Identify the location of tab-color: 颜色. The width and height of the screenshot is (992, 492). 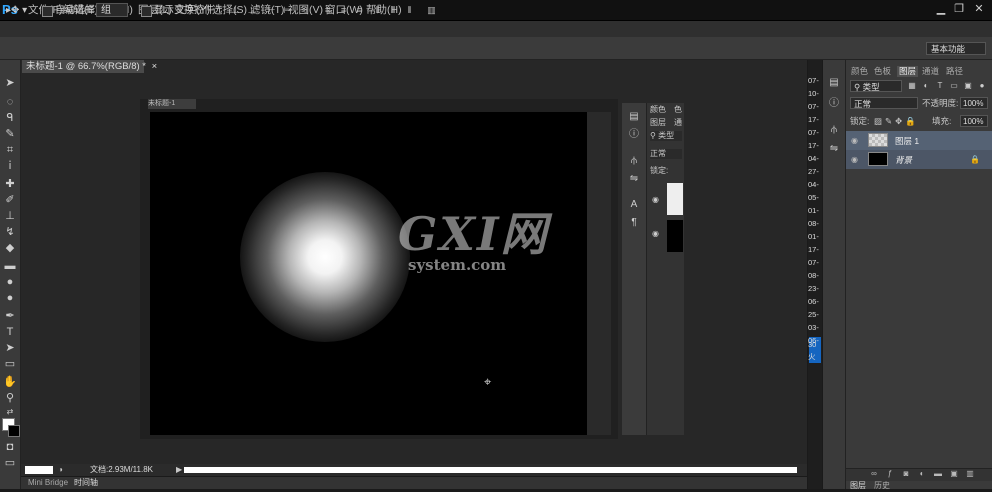
(859, 71).